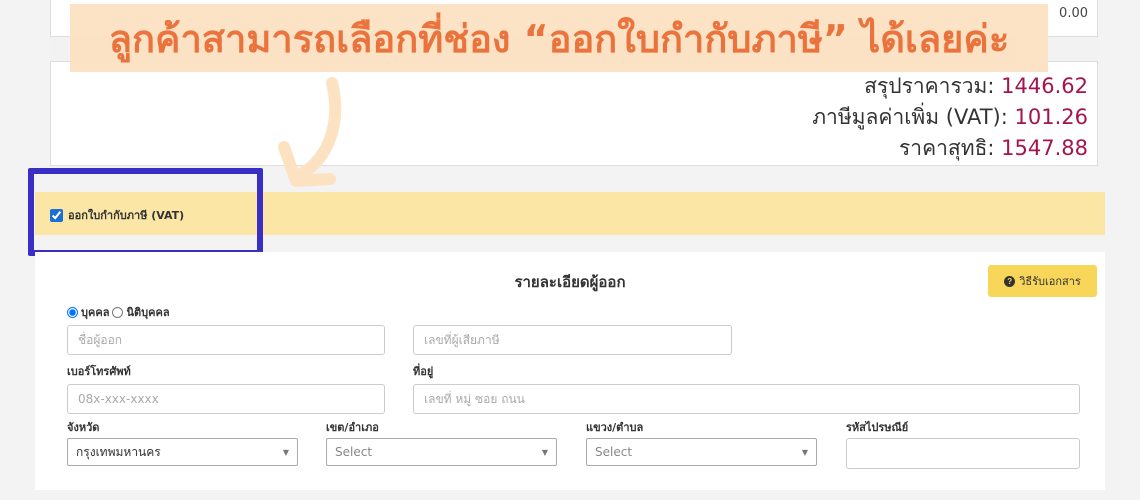 Image resolution: width=1140 pixels, height=500 pixels. What do you see at coordinates (701, 452) in the screenshot?
I see `subdistrict-select: Select ▼` at bounding box center [701, 452].